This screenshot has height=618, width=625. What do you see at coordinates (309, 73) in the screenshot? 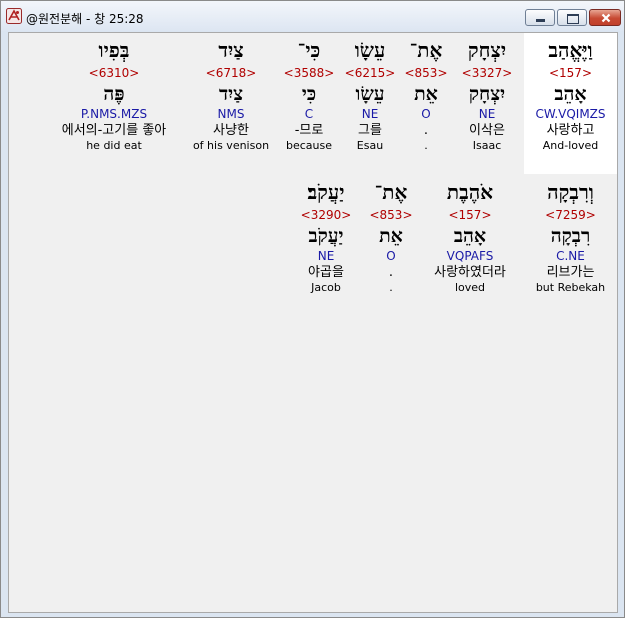
I see `strong-number: <3588>` at bounding box center [309, 73].